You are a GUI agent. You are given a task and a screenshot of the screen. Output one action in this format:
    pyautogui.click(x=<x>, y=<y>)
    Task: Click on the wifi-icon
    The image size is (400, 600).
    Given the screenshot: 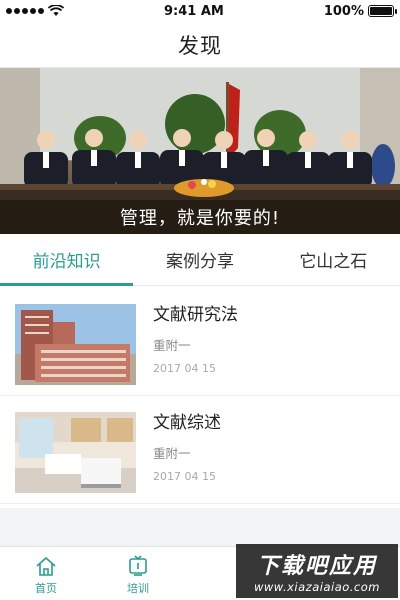 What is the action you would take?
    pyautogui.click(x=56, y=10)
    